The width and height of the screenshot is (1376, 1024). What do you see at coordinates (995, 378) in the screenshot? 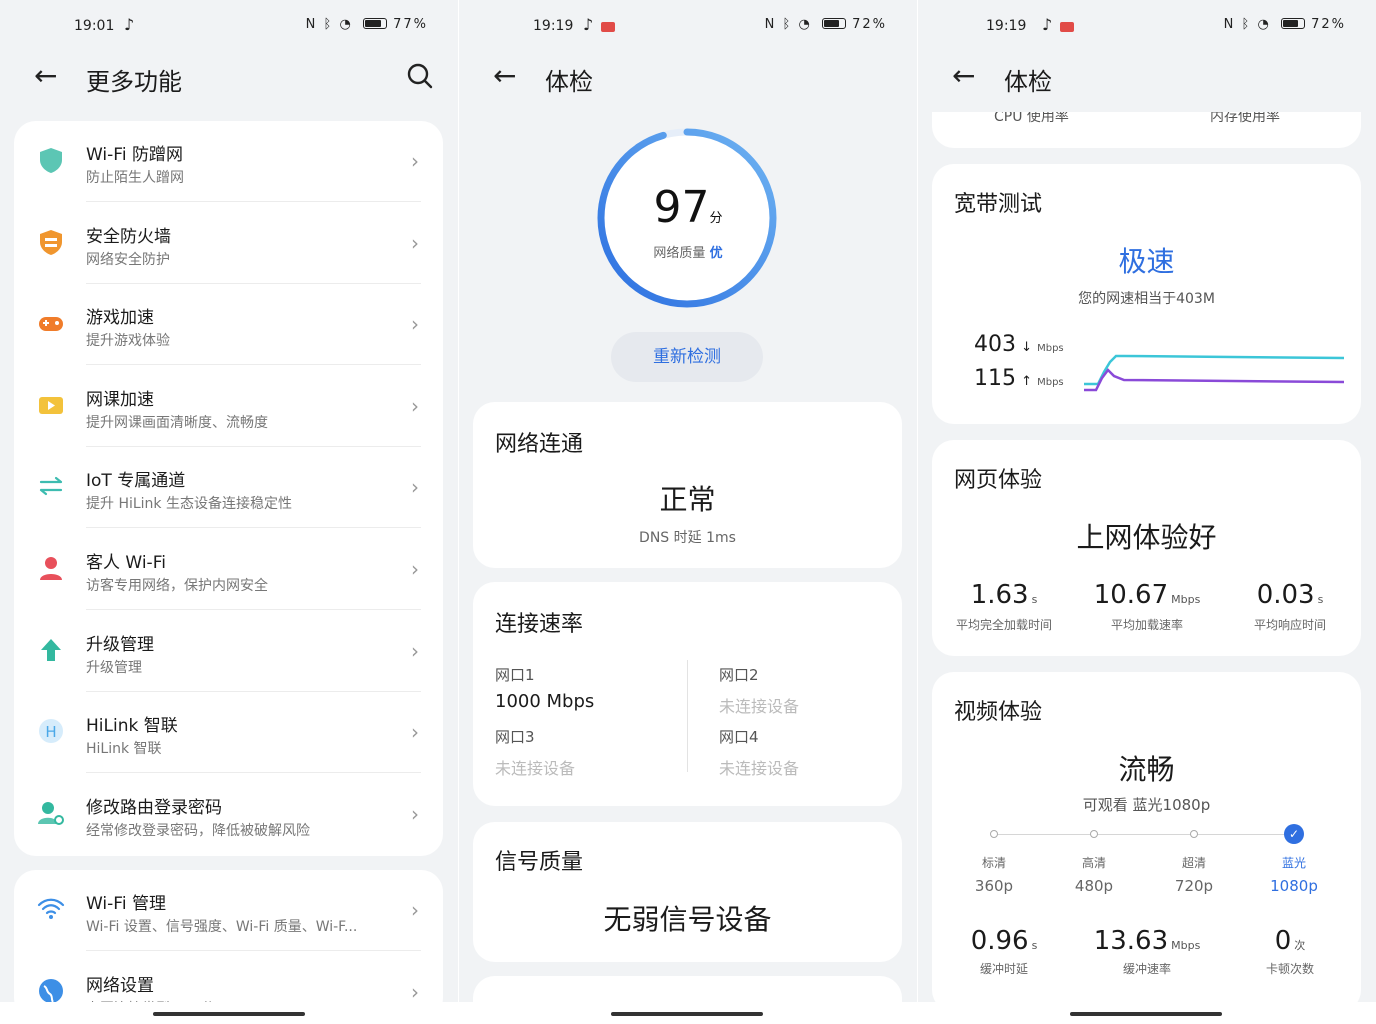
I see `upload-value: 115` at bounding box center [995, 378].